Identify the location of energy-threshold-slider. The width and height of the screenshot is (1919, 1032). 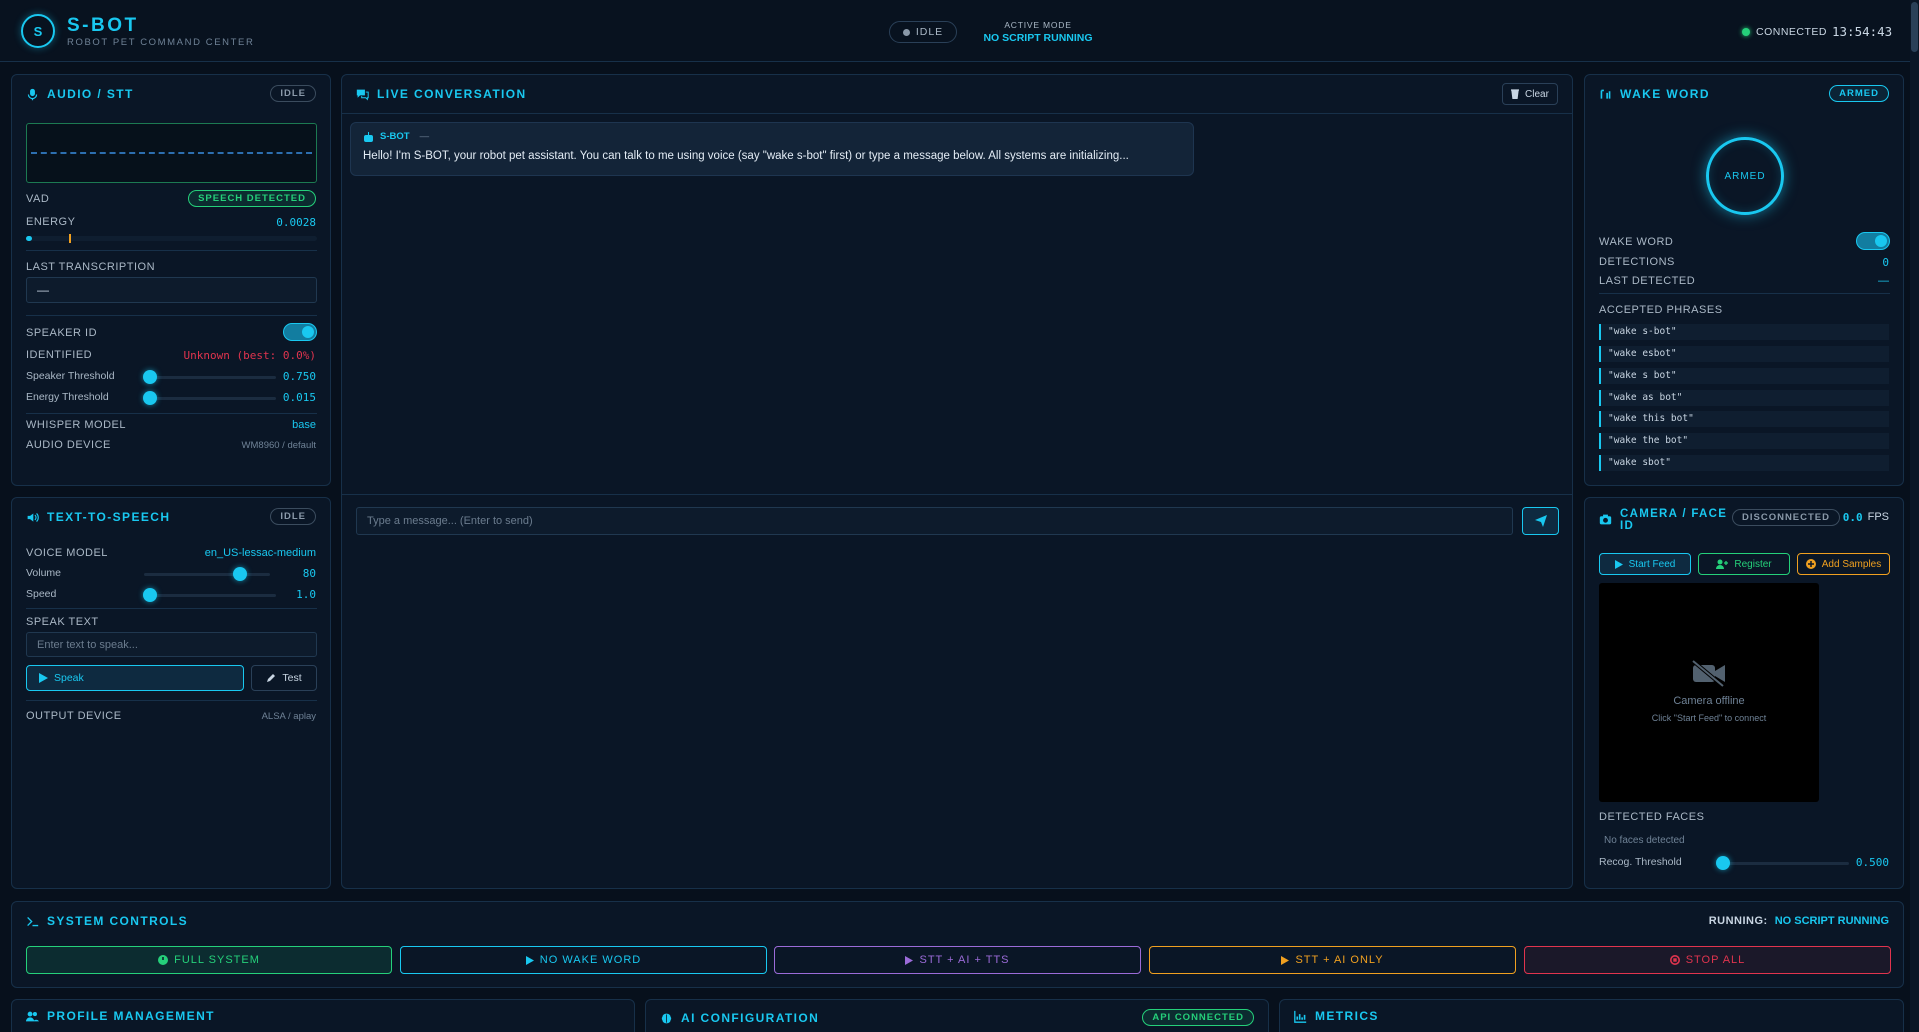
(209, 398).